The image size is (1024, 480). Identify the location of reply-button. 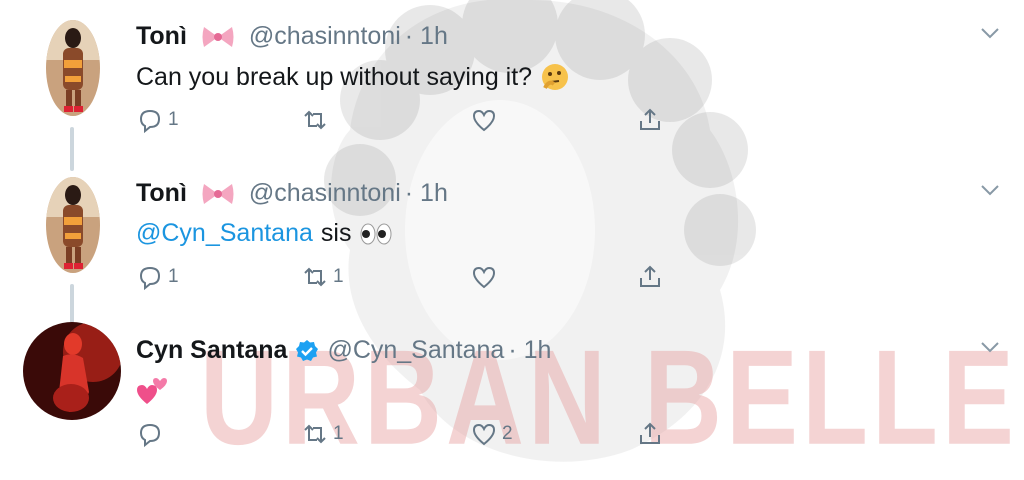
(152, 434).